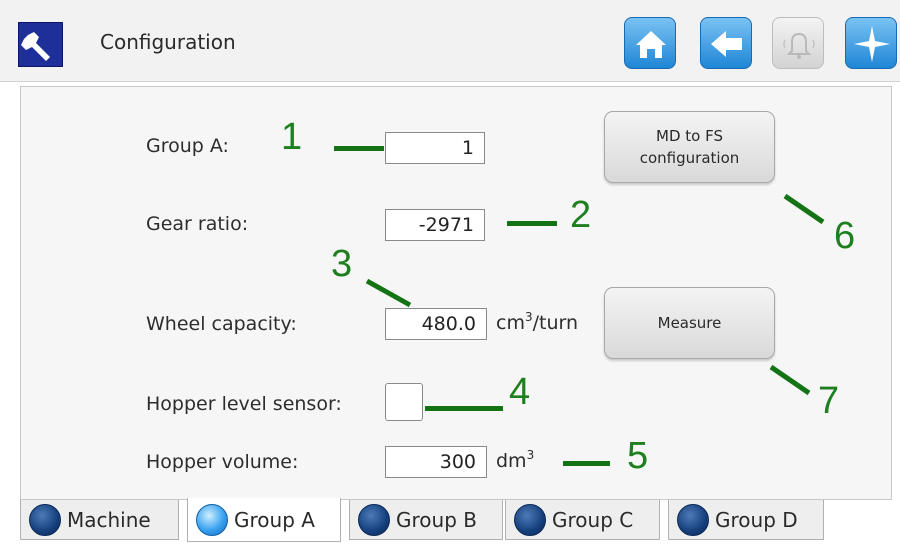 This screenshot has height=547, width=900. Describe the element at coordinates (689, 136) in the screenshot. I see `md-to-fs-line1: MD to FS` at that location.